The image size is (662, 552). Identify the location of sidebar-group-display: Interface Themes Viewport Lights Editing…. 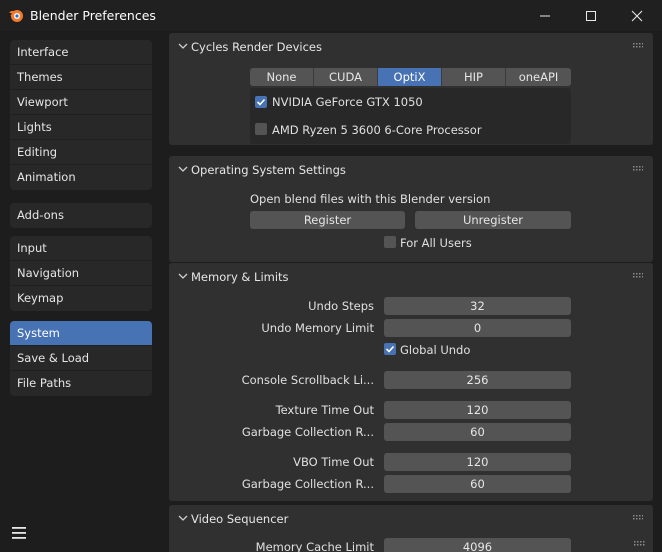
(81, 115).